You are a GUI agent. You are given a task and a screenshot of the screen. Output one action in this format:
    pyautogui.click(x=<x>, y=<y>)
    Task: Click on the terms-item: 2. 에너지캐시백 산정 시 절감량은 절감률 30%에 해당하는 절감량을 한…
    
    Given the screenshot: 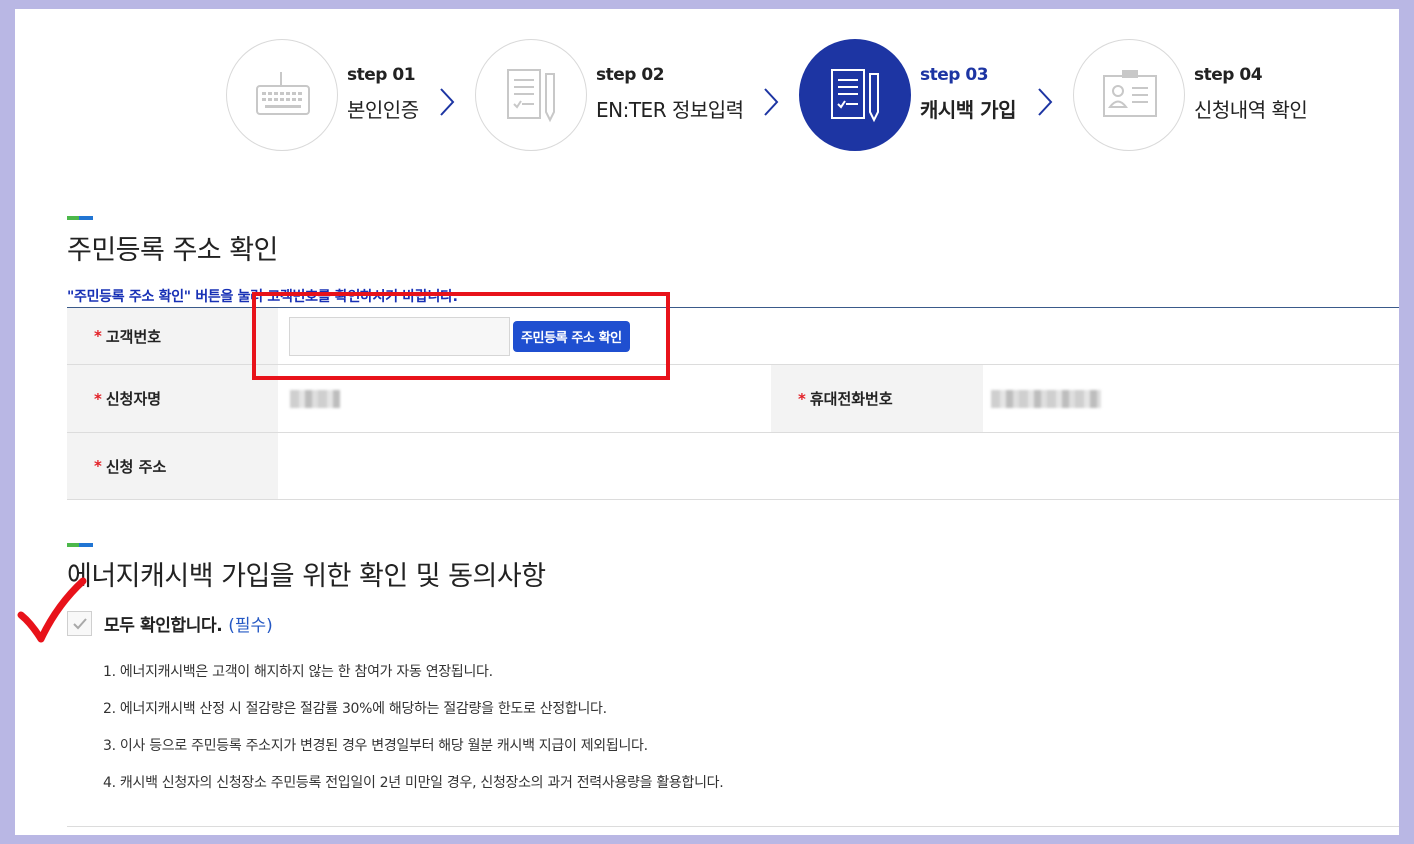 What is the action you would take?
    pyautogui.click(x=355, y=709)
    